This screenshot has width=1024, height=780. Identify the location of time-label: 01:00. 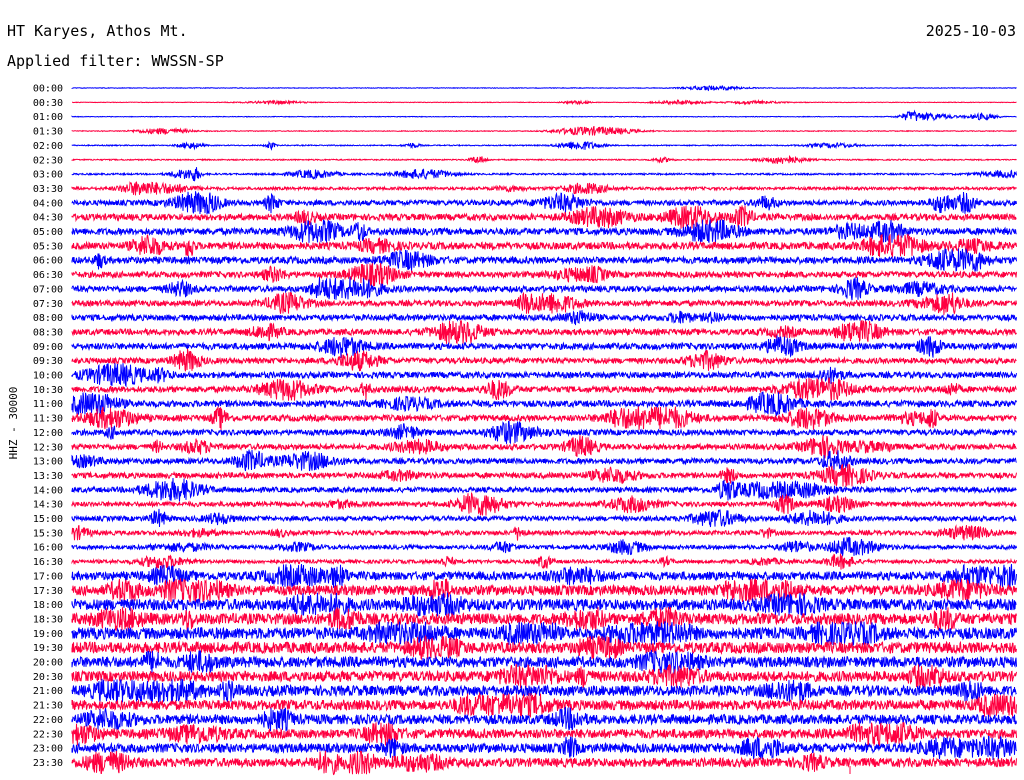
(48, 117).